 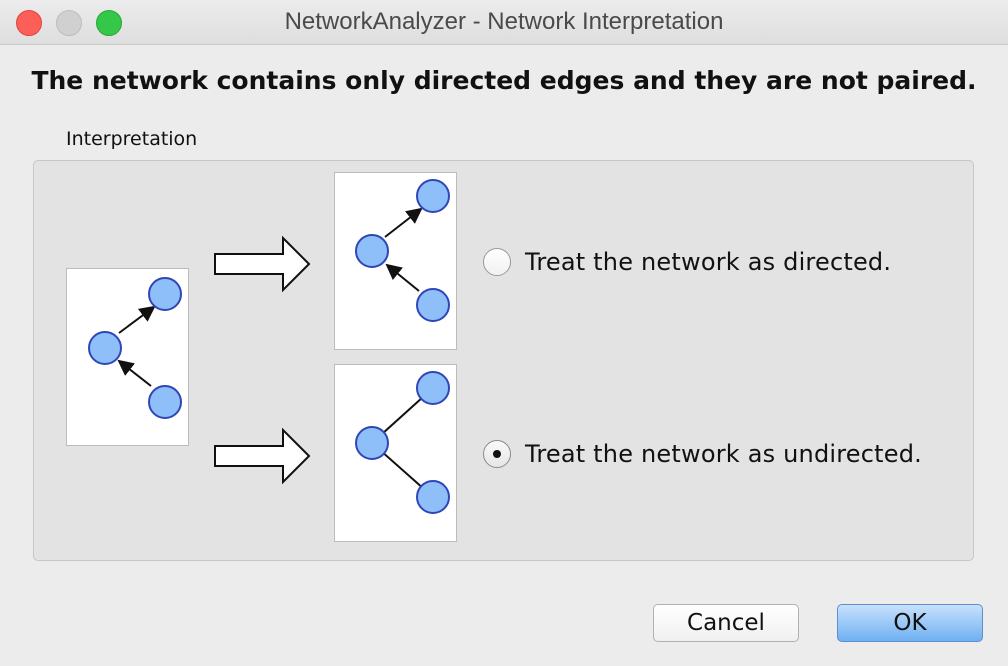 What do you see at coordinates (726, 623) in the screenshot?
I see `cancel-button: Cancel` at bounding box center [726, 623].